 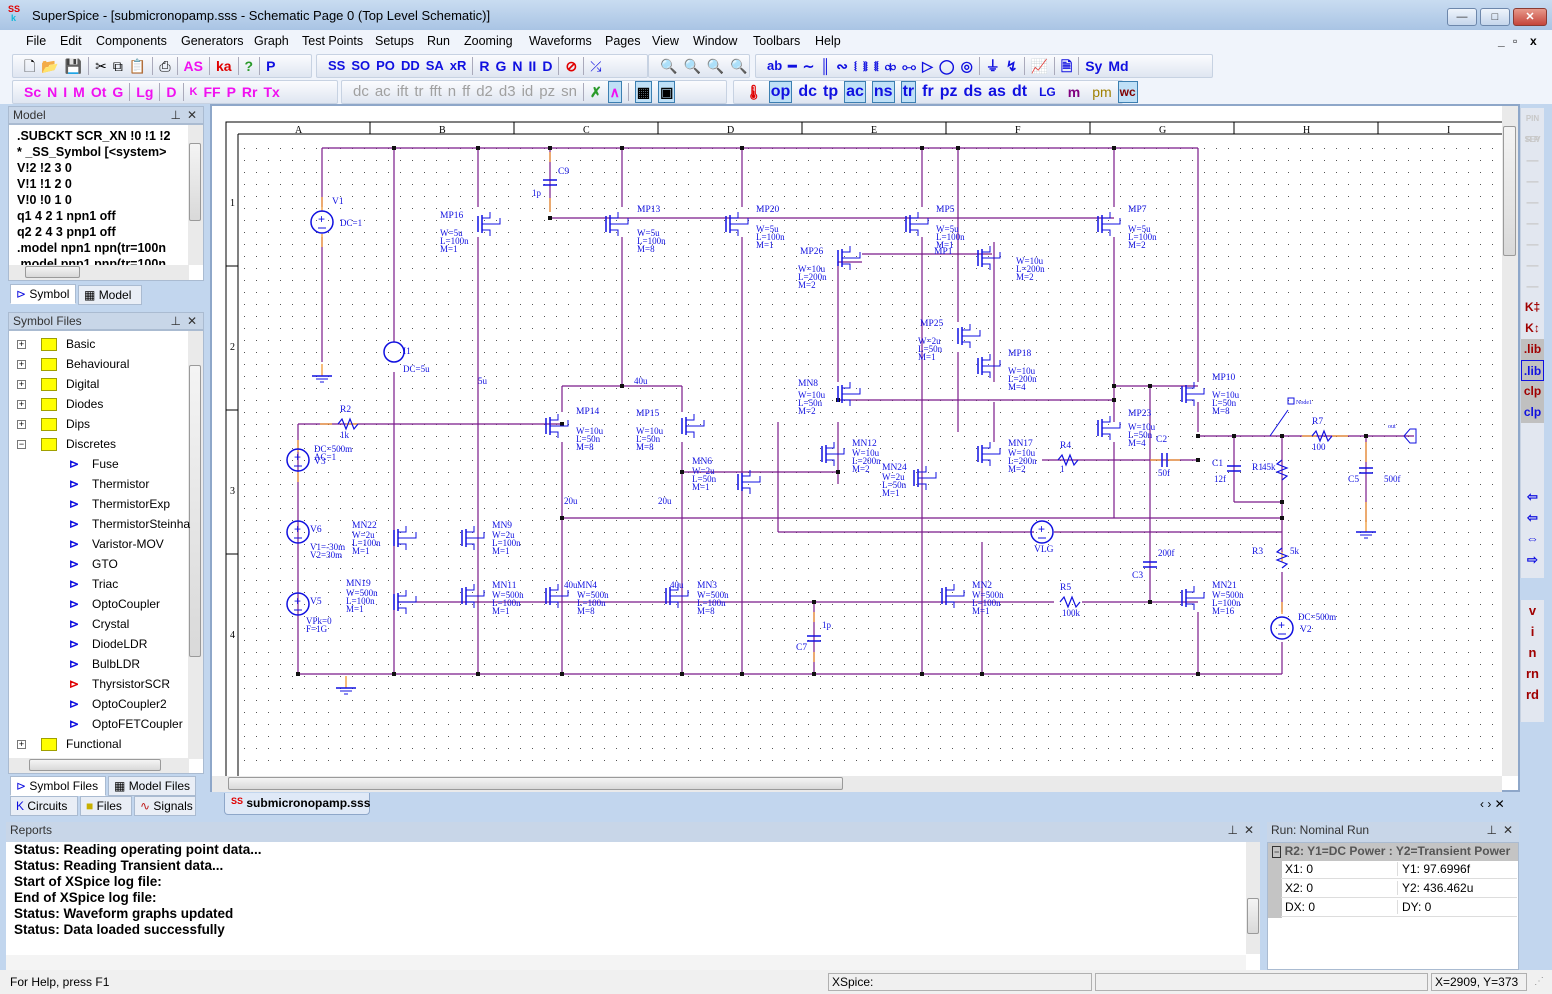 What do you see at coordinates (65, 92) in the screenshot?
I see `i-gen-button: I` at bounding box center [65, 92].